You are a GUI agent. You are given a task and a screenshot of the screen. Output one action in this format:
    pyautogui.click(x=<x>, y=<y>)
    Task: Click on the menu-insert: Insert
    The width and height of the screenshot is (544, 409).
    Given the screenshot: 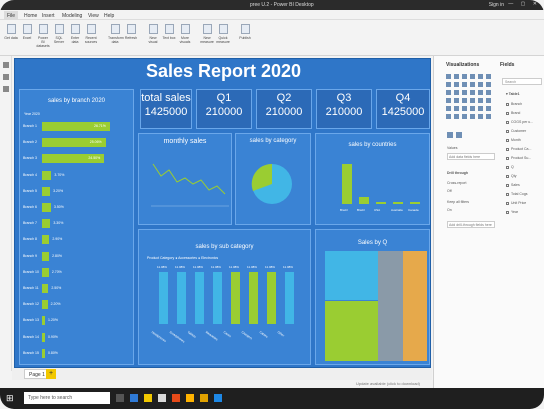 What is the action you would take?
    pyautogui.click(x=48, y=16)
    